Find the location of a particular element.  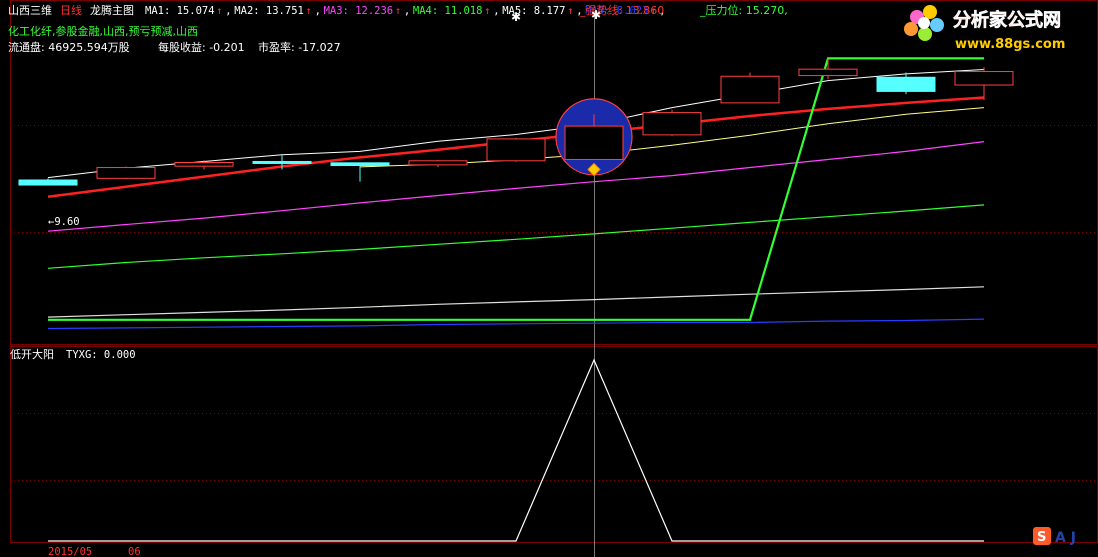

ma-label: MA3: 12.236 is located at coordinates (359, 11).